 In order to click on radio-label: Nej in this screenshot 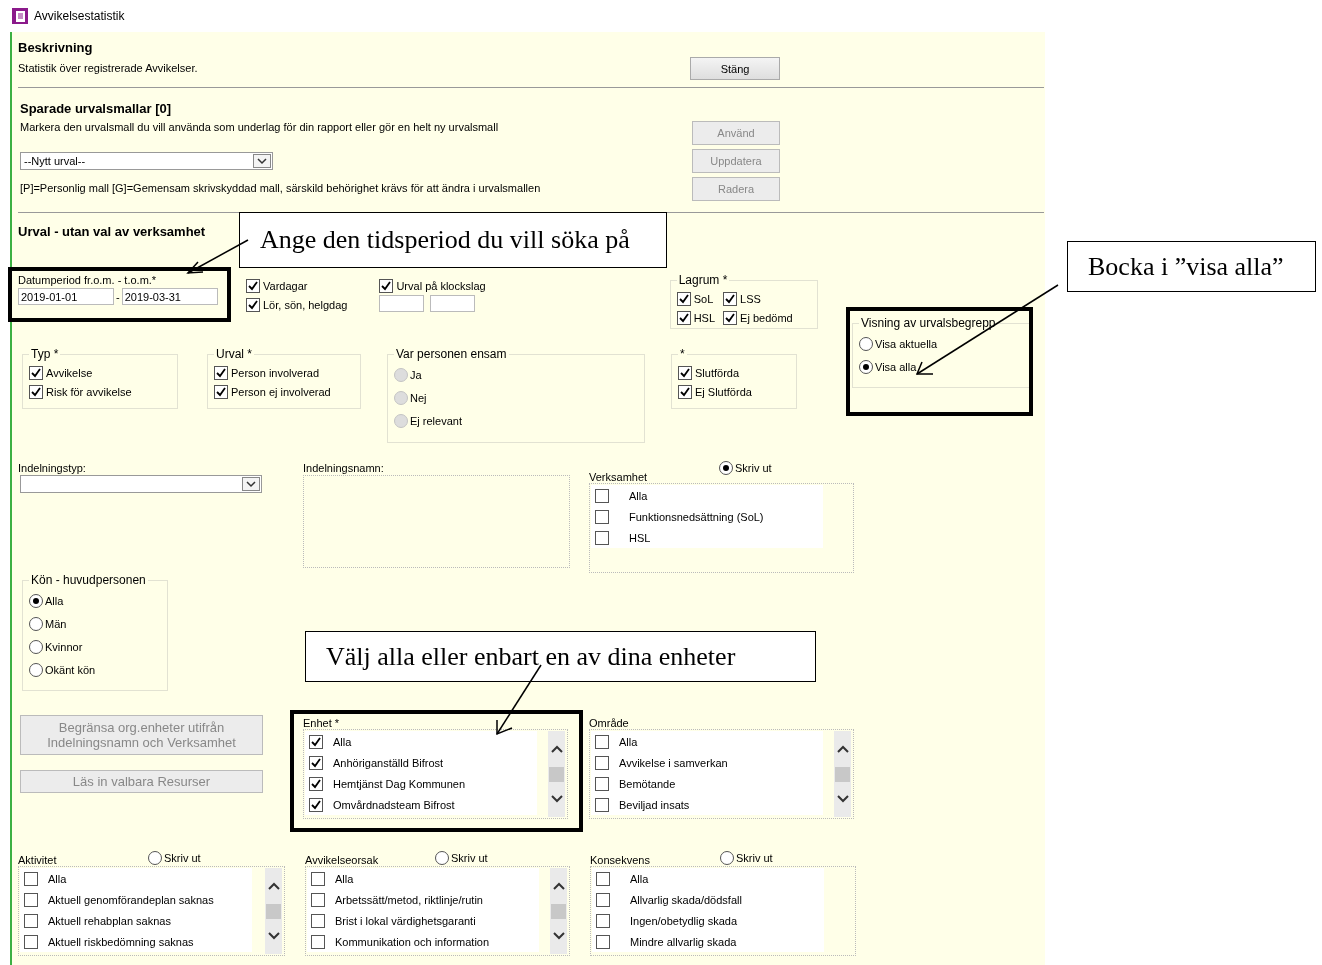, I will do `click(418, 397)`.